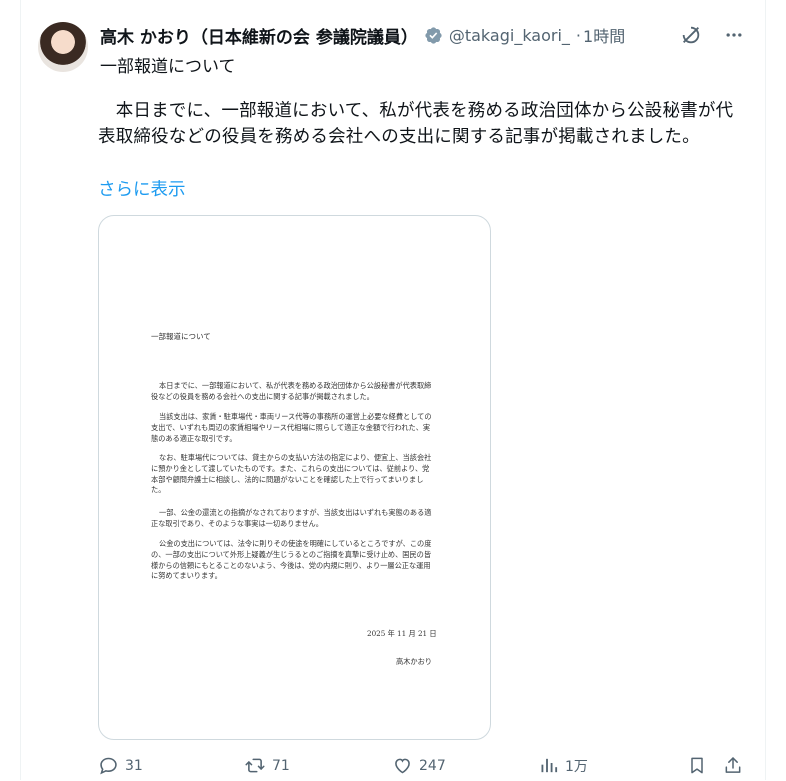 The width and height of the screenshot is (786, 781). I want to click on document-title: 一部報道について, so click(181, 336).